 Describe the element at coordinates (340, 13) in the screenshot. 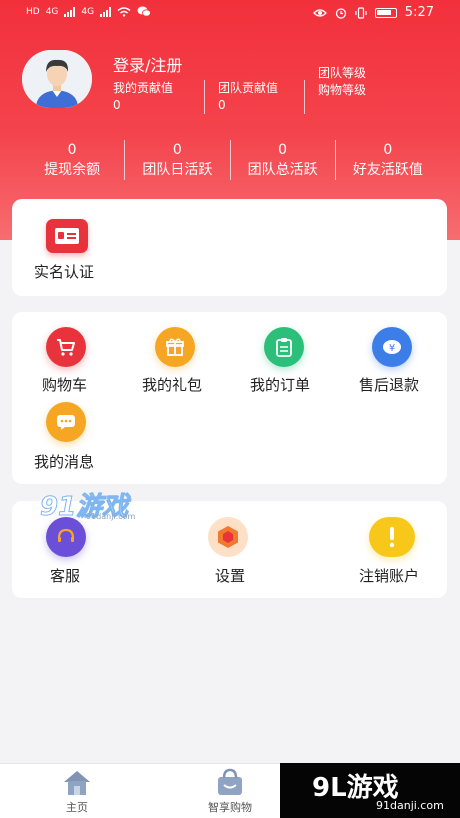

I see `alarm-icon` at that location.